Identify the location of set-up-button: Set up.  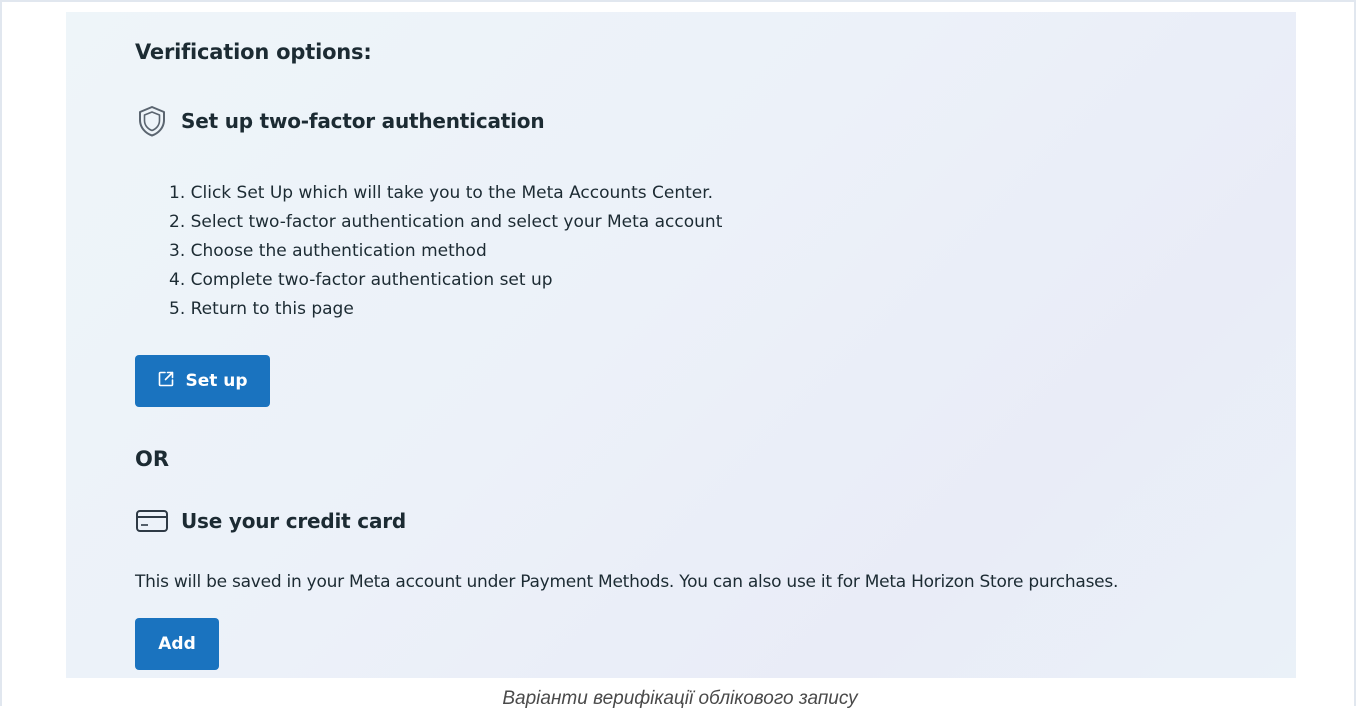
(202, 381).